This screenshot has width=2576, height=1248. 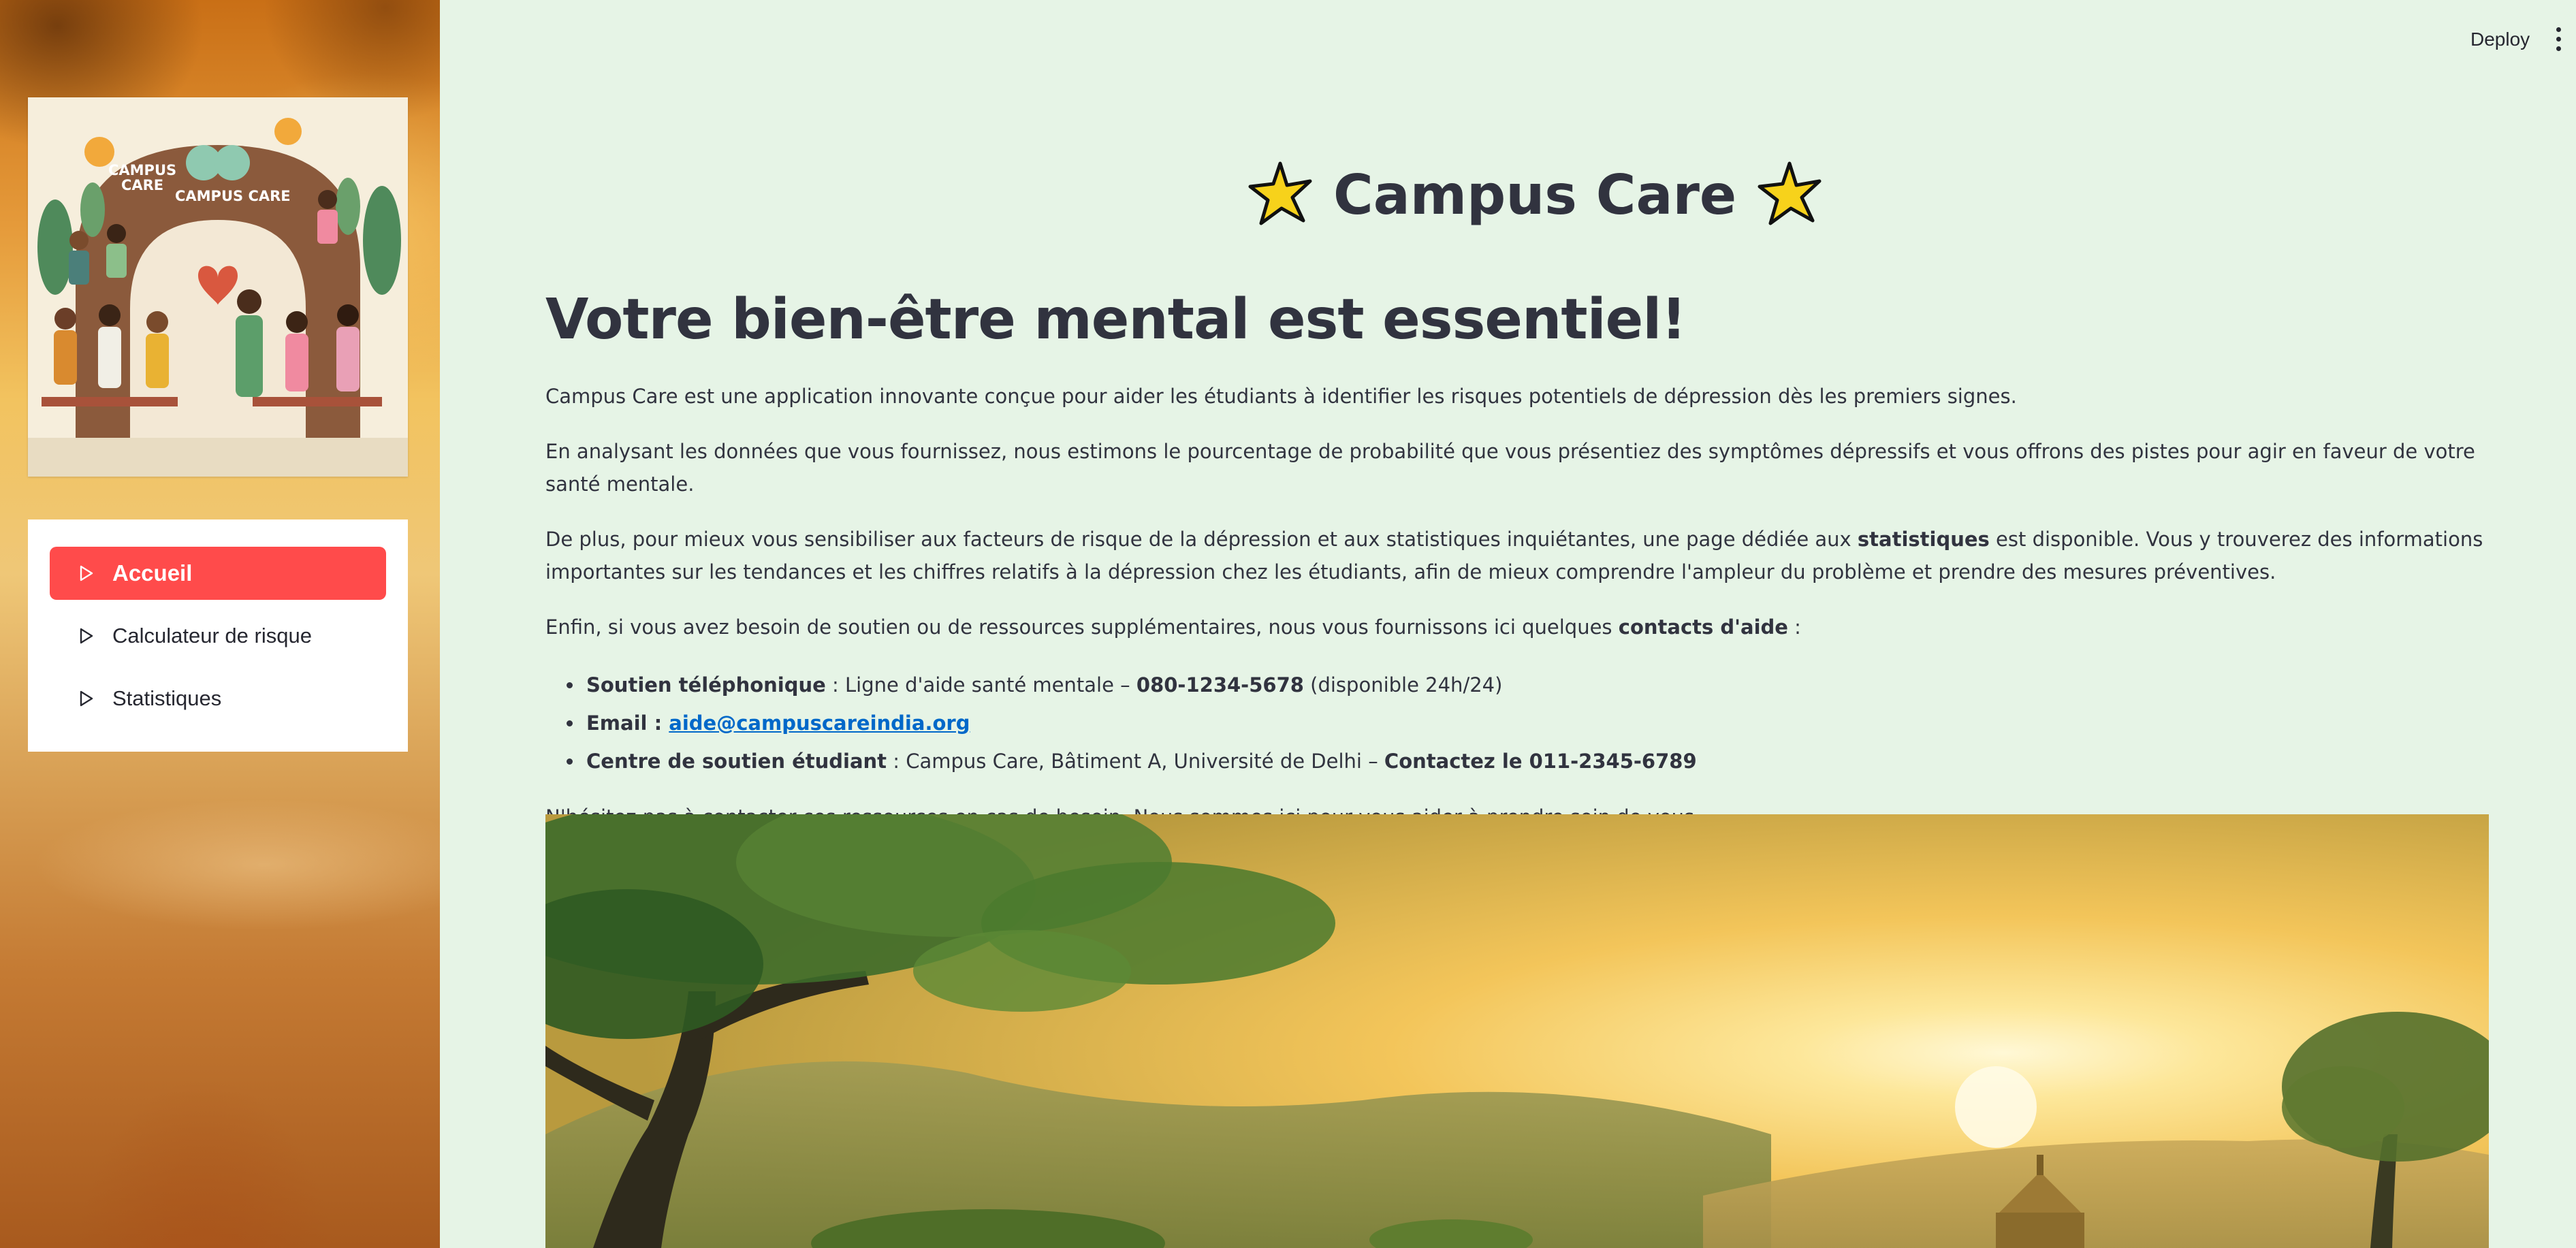 I want to click on support-text-after: :, so click(x=1794, y=627).